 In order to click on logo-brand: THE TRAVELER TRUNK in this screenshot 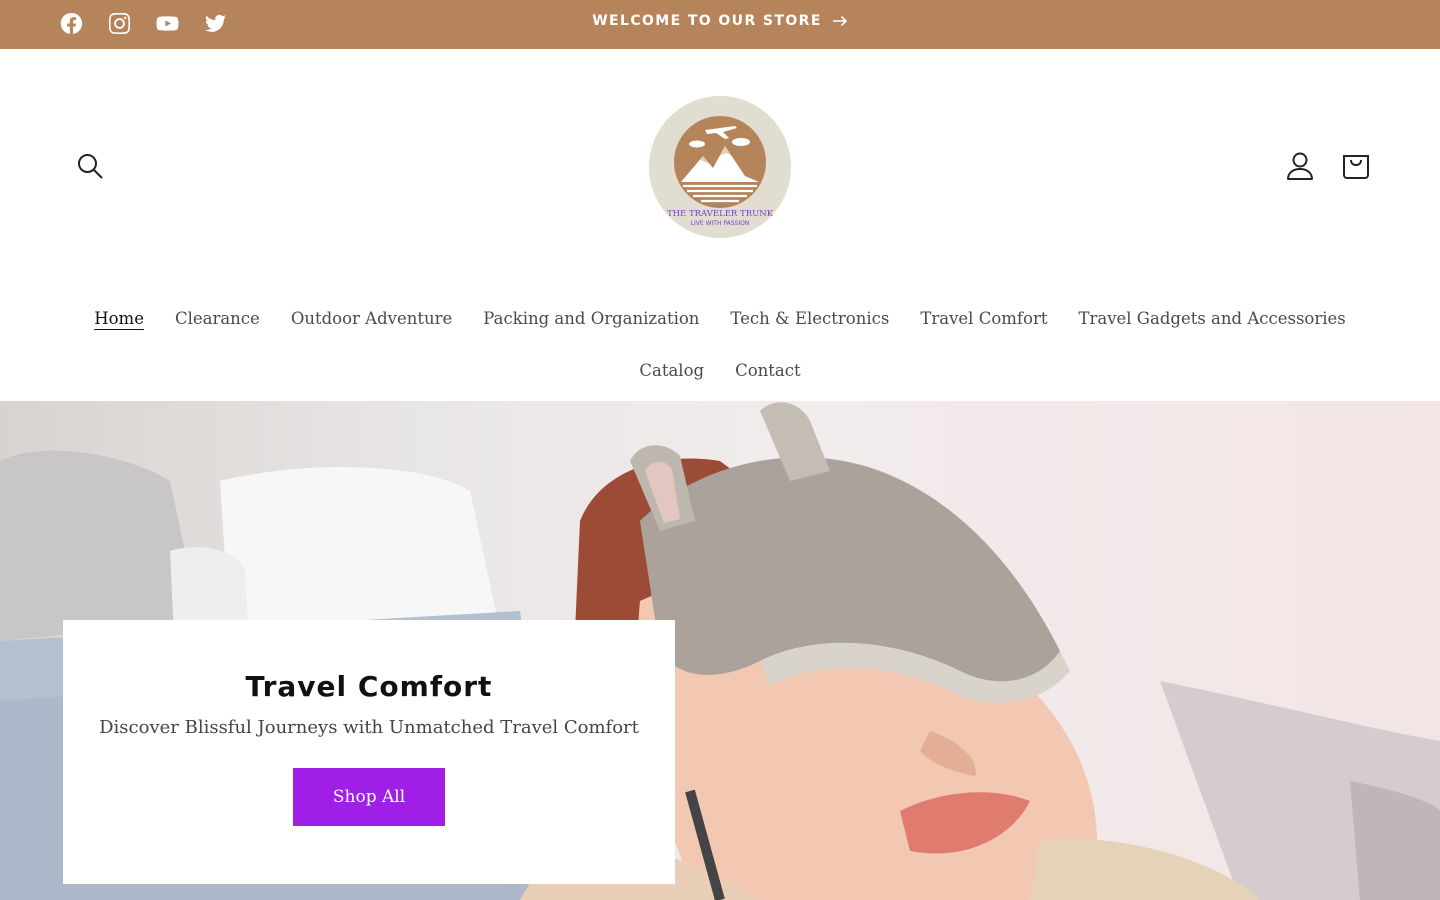, I will do `click(720, 214)`.